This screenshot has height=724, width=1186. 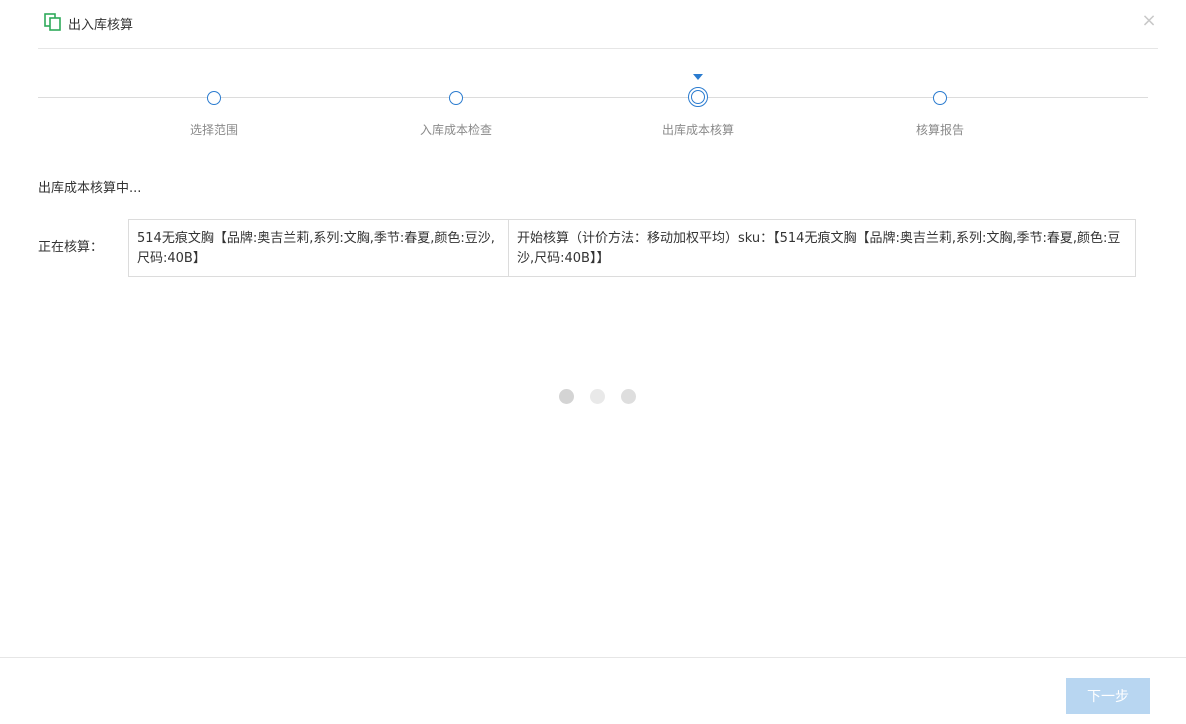 I want to click on step-label: 出库成本核算, so click(x=697, y=130).